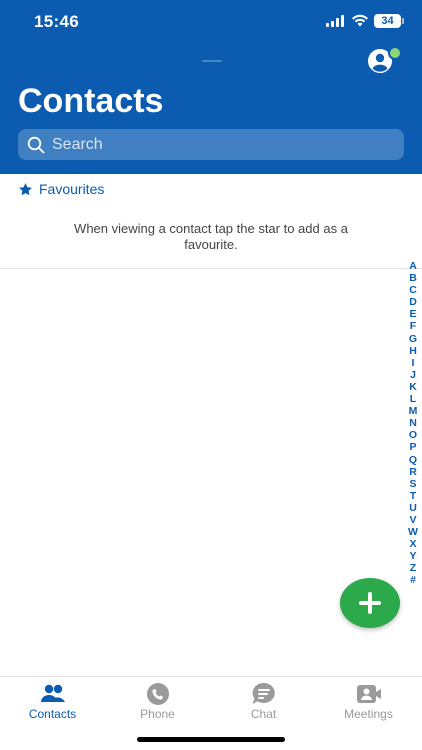 The image size is (422, 750). Describe the element at coordinates (412, 484) in the screenshot. I see `alphabet-index-letter: S` at that location.